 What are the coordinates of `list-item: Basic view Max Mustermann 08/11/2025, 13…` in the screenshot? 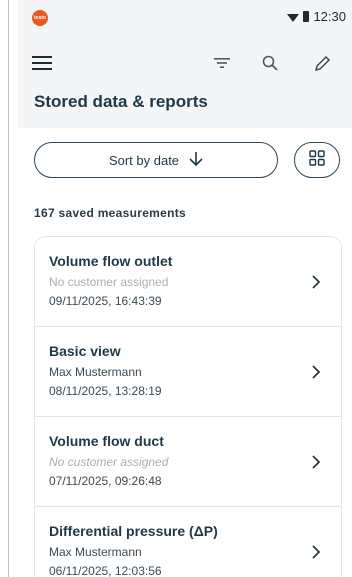 It's located at (188, 372).